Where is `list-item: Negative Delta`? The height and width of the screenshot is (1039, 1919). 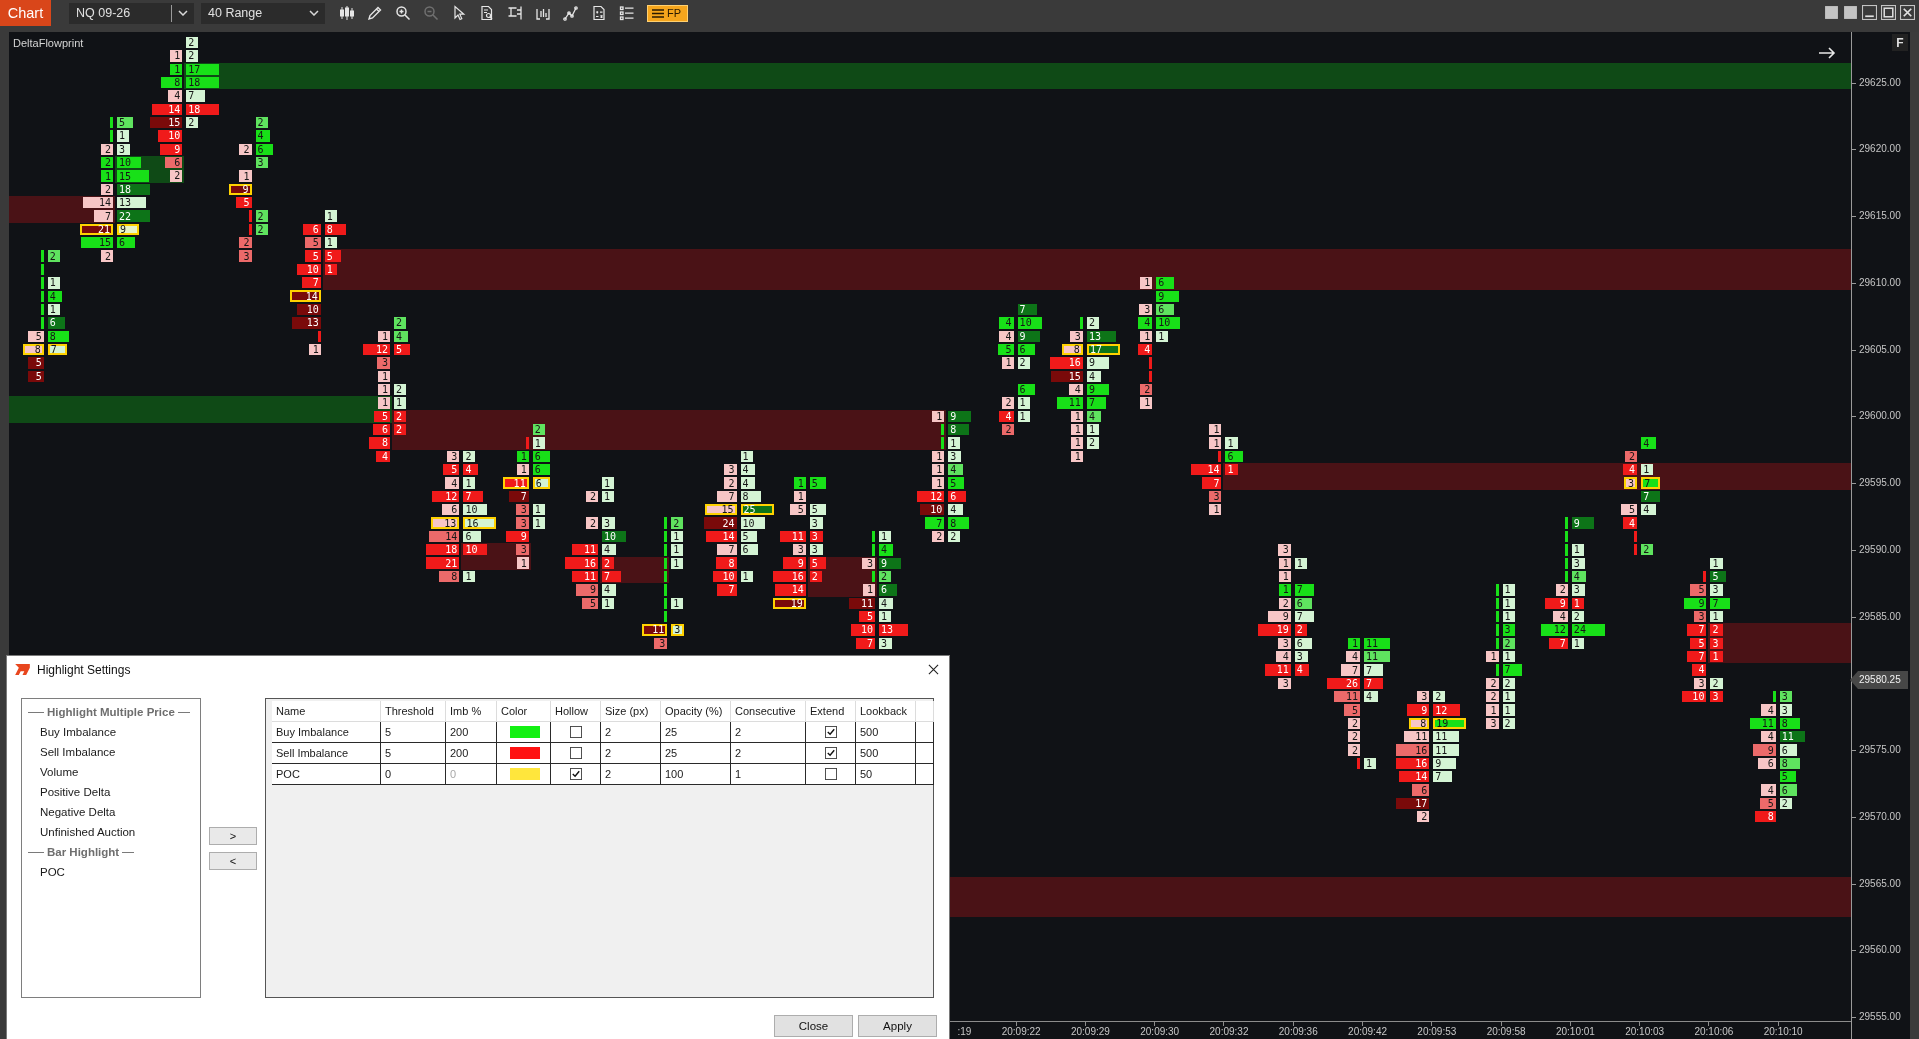 list-item: Negative Delta is located at coordinates (111, 812).